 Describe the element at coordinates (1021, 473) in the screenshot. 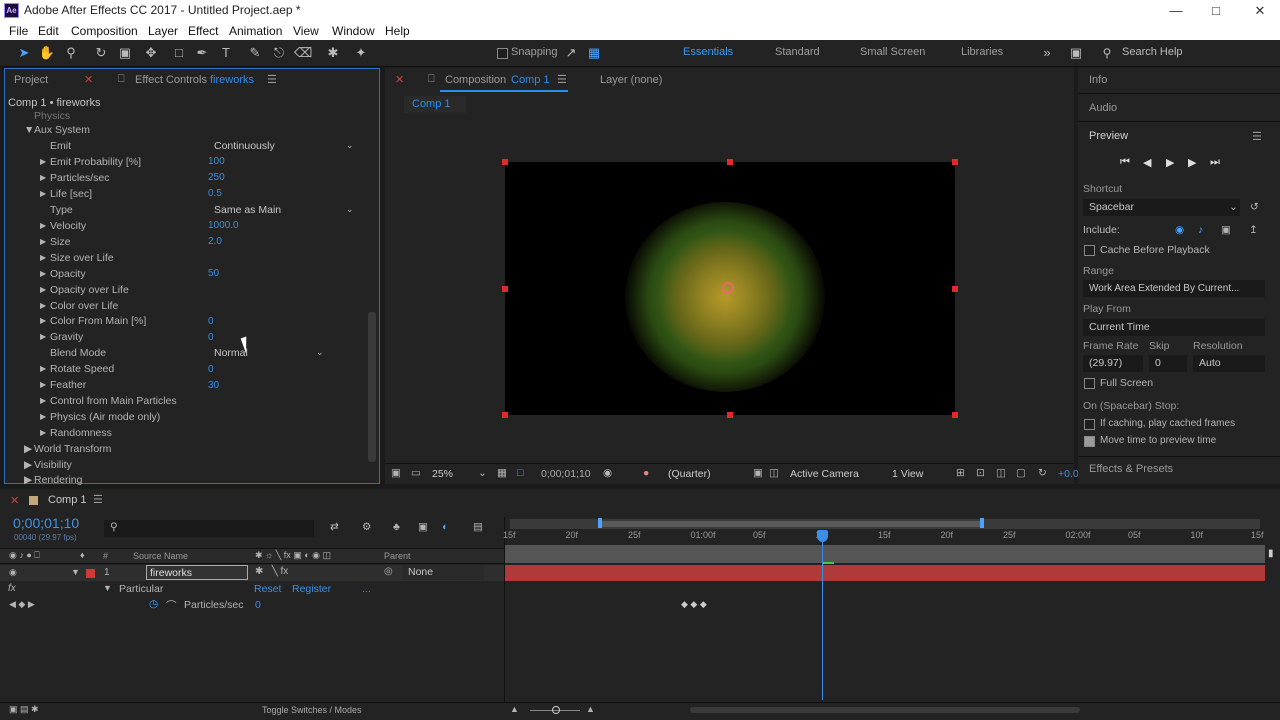

I see `timeline-icon: ▢` at that location.